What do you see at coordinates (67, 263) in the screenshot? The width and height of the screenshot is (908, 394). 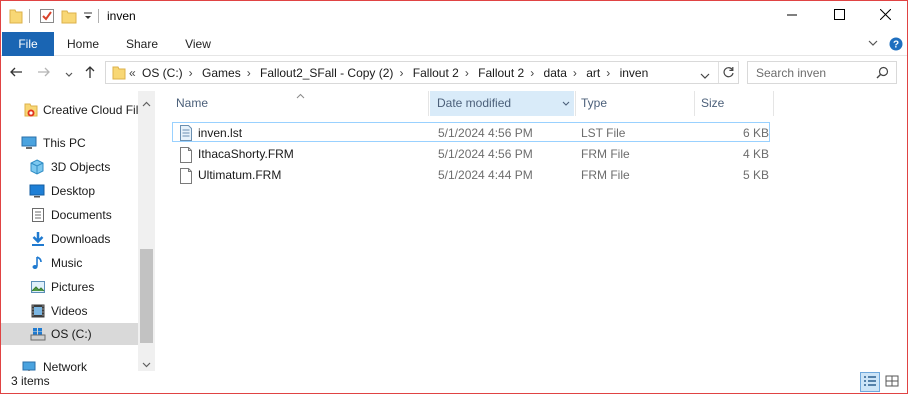 I see `sidebar-item-label: Music` at bounding box center [67, 263].